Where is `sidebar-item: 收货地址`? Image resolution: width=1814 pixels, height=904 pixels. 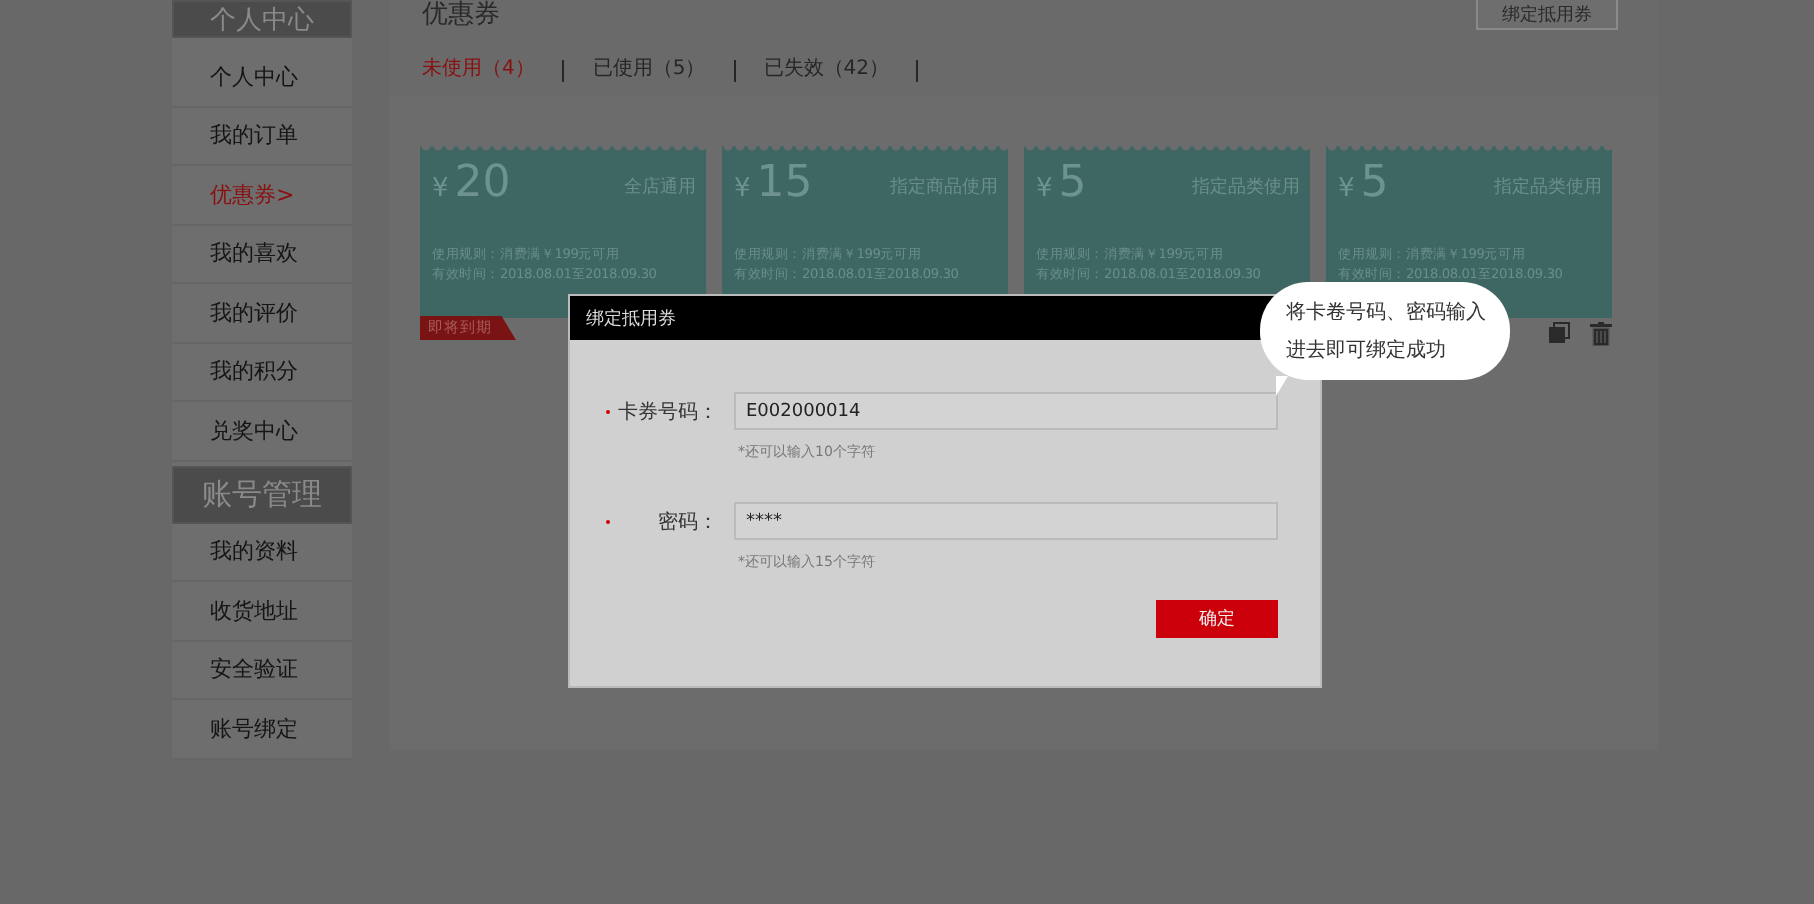 sidebar-item: 收货地址 is located at coordinates (262, 611).